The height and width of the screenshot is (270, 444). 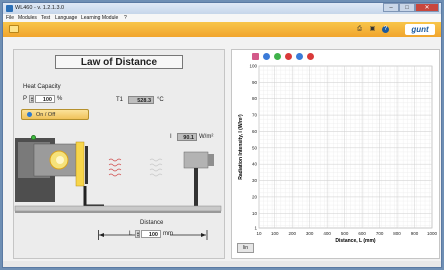 I want to click on window-title: WL460 - v. 1.2.1.3.0, so click(x=40, y=8).